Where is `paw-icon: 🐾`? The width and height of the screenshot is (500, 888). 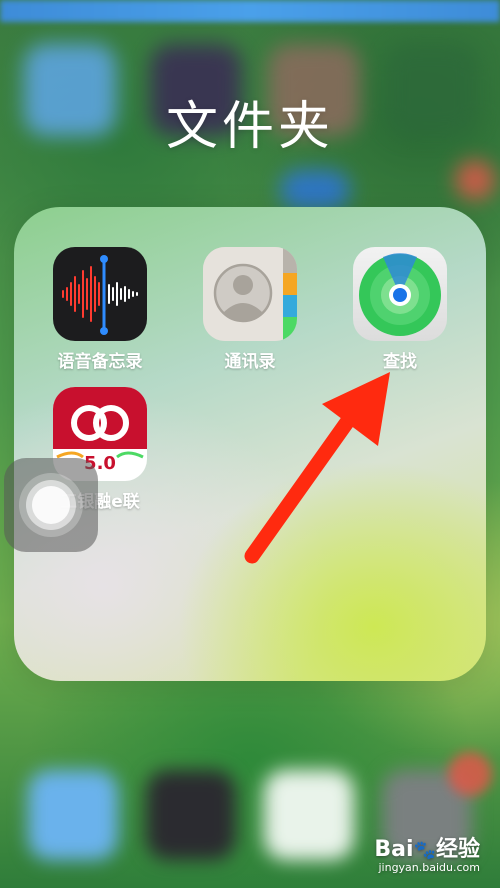
paw-icon: 🐾 is located at coordinates (424, 850).